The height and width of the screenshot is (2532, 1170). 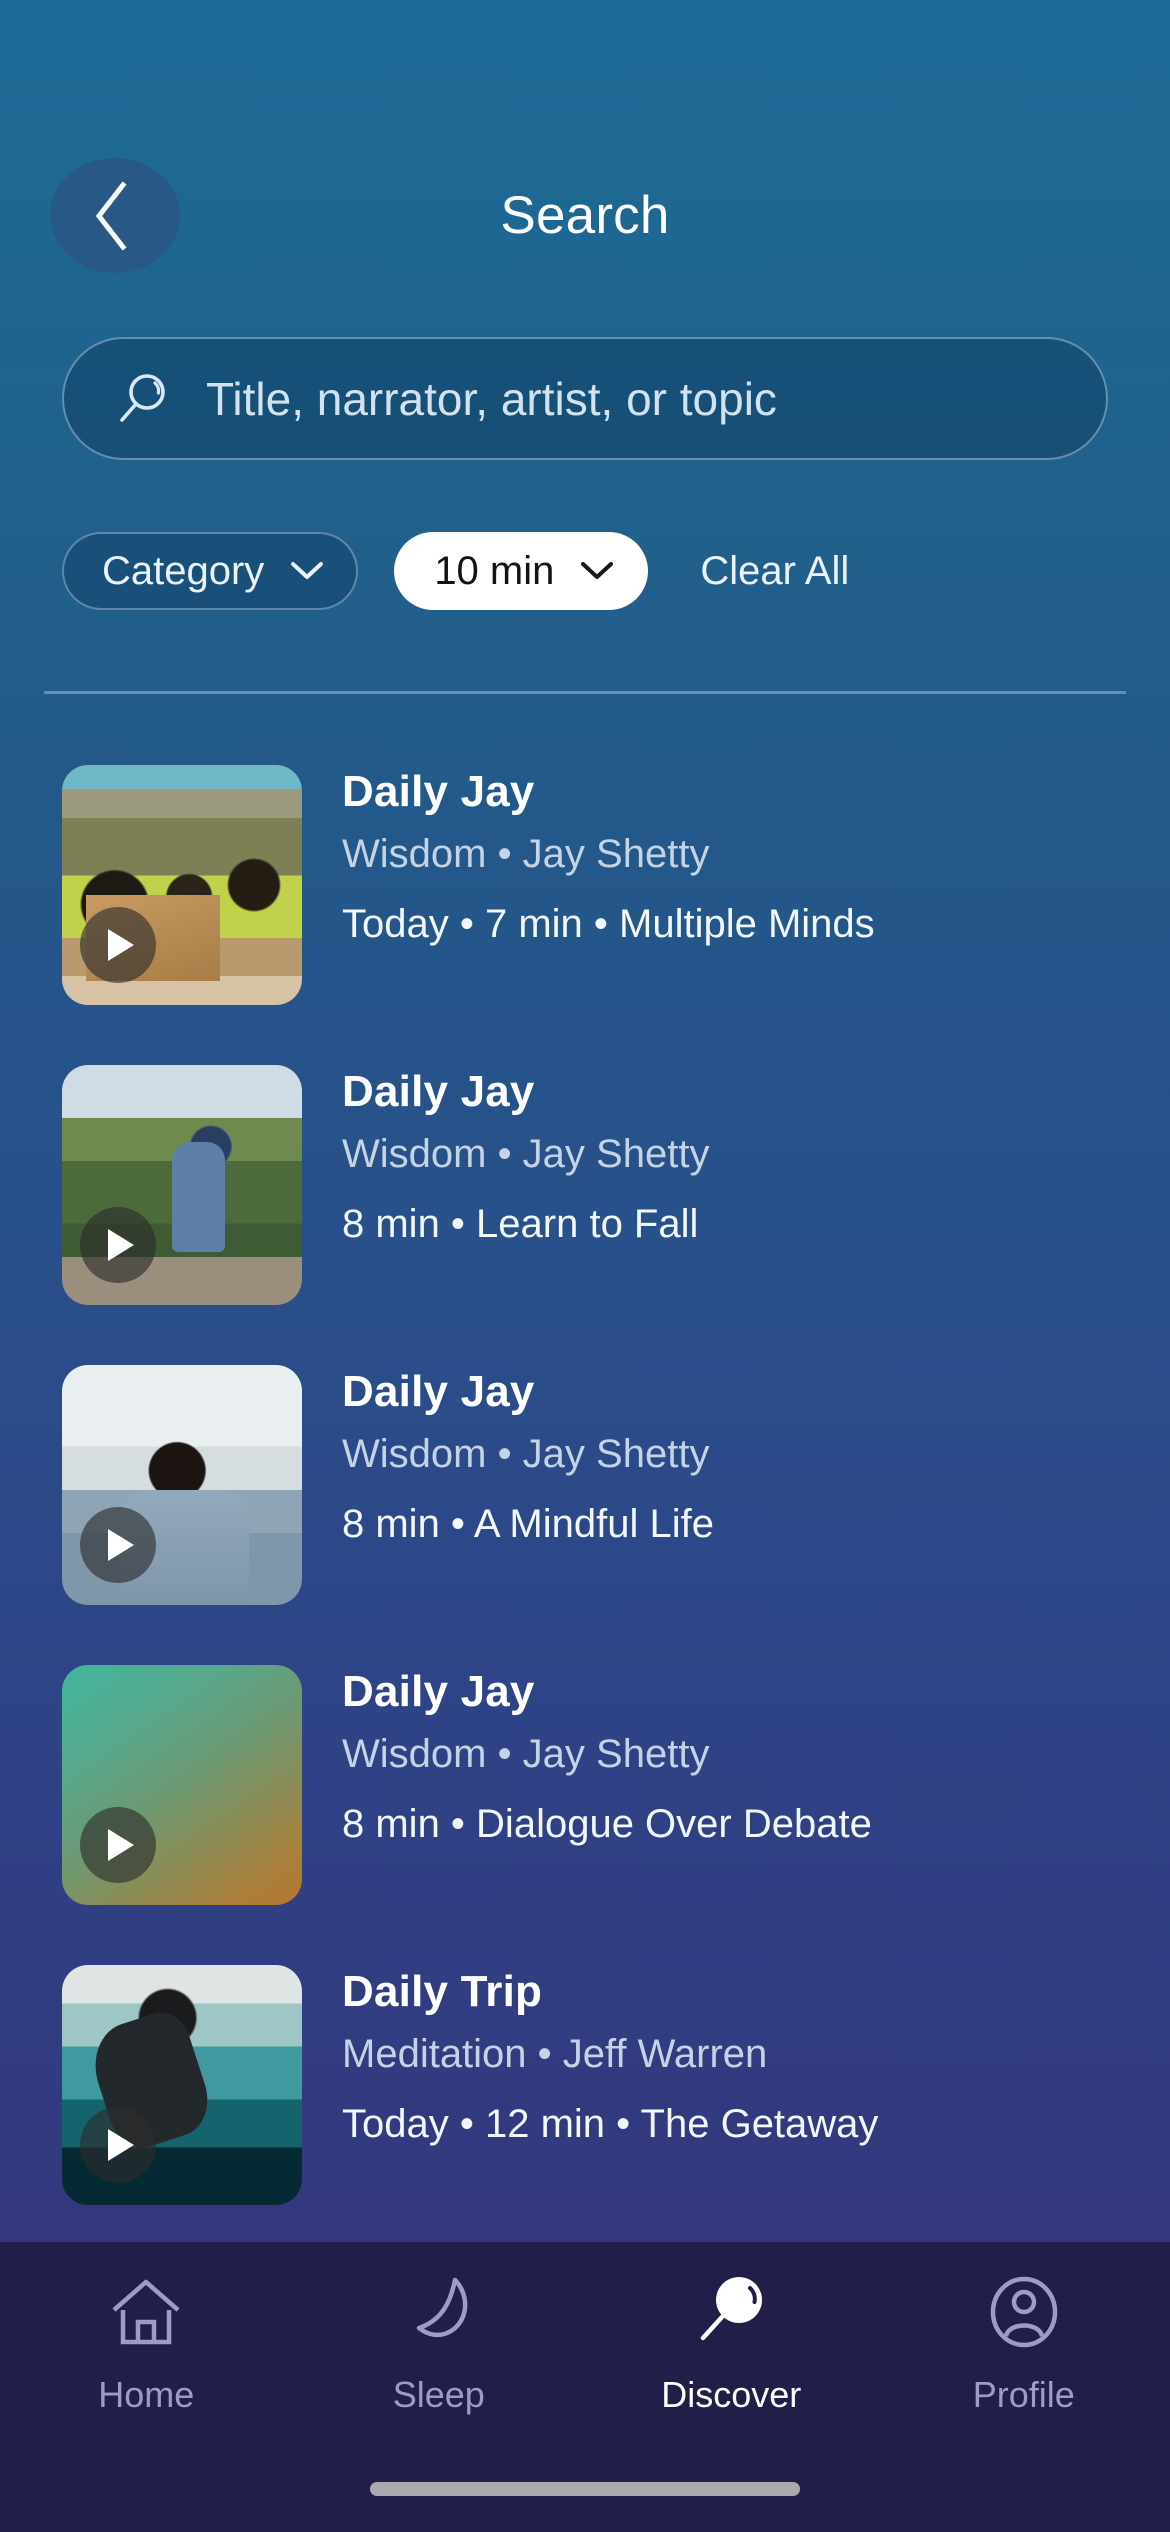 I want to click on filter-chip-category: Category, so click(x=210, y=571).